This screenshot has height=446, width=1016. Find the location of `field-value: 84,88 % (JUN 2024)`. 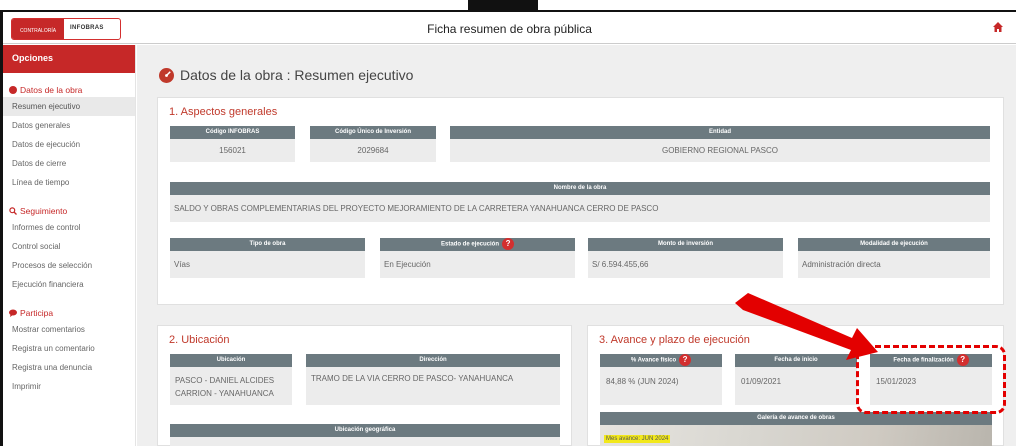

field-value: 84,88 % (JUN 2024) is located at coordinates (661, 386).